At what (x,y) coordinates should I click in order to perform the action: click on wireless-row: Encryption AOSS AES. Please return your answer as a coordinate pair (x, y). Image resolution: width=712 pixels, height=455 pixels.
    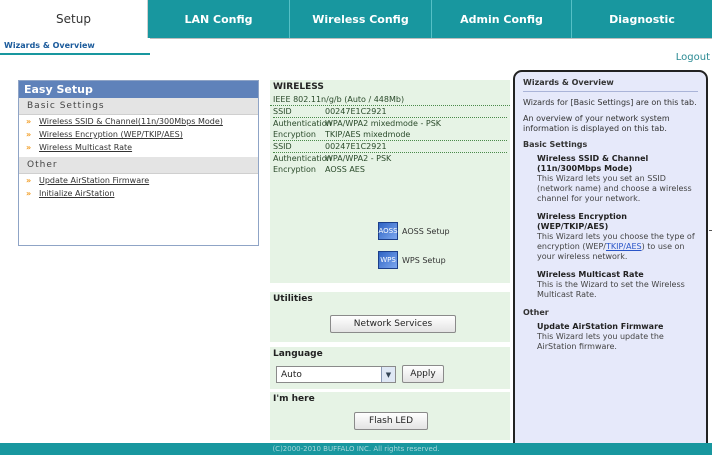
    Looking at the image, I should click on (390, 169).